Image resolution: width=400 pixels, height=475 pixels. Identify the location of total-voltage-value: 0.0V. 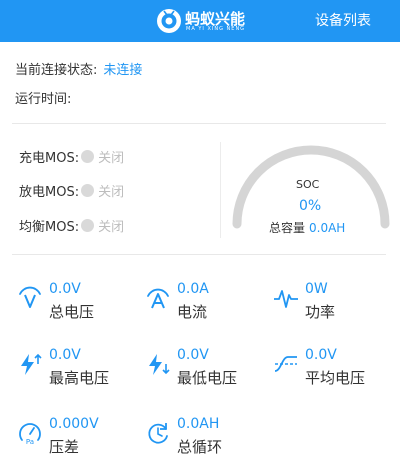
(65, 289).